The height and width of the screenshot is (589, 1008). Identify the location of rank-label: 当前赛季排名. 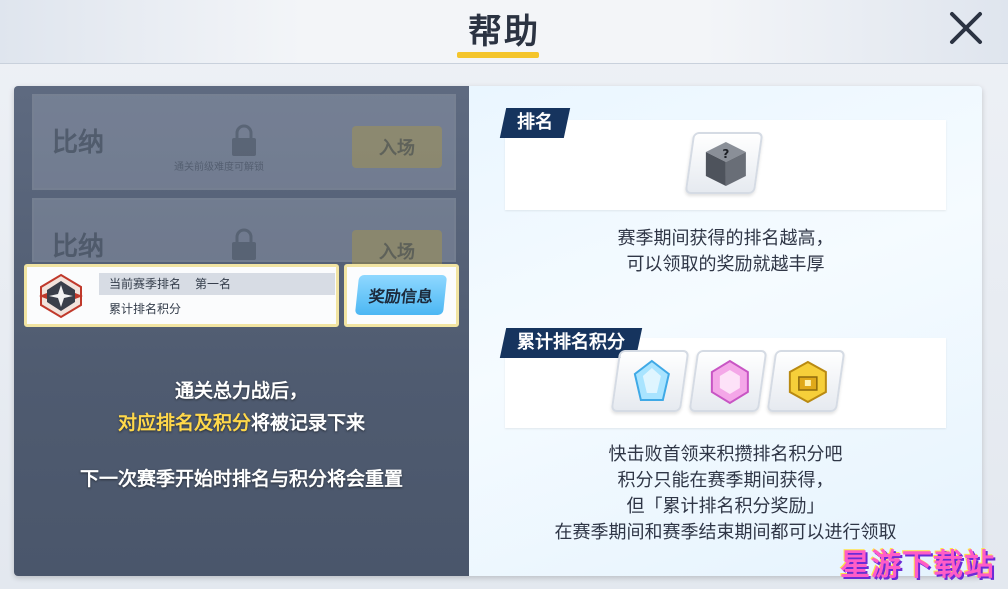
(145, 284).